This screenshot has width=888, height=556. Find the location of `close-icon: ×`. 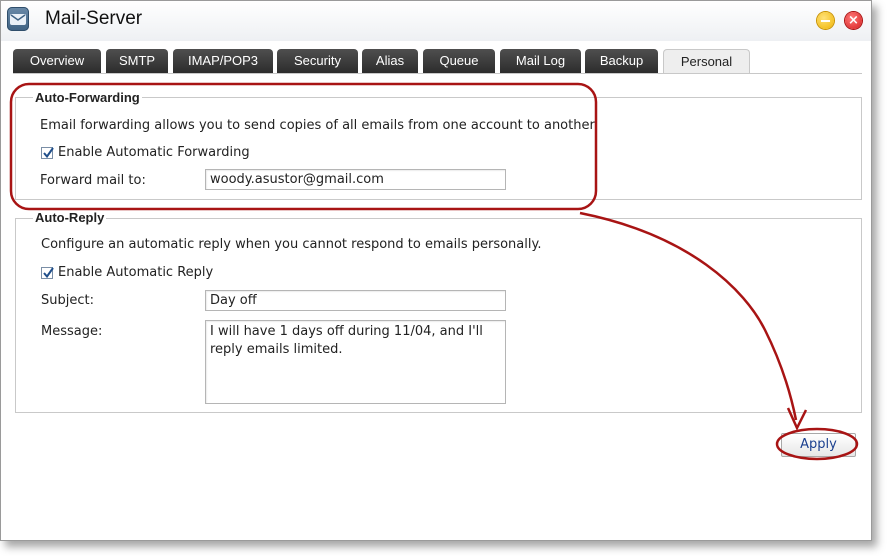

close-icon: × is located at coordinates (853, 20).